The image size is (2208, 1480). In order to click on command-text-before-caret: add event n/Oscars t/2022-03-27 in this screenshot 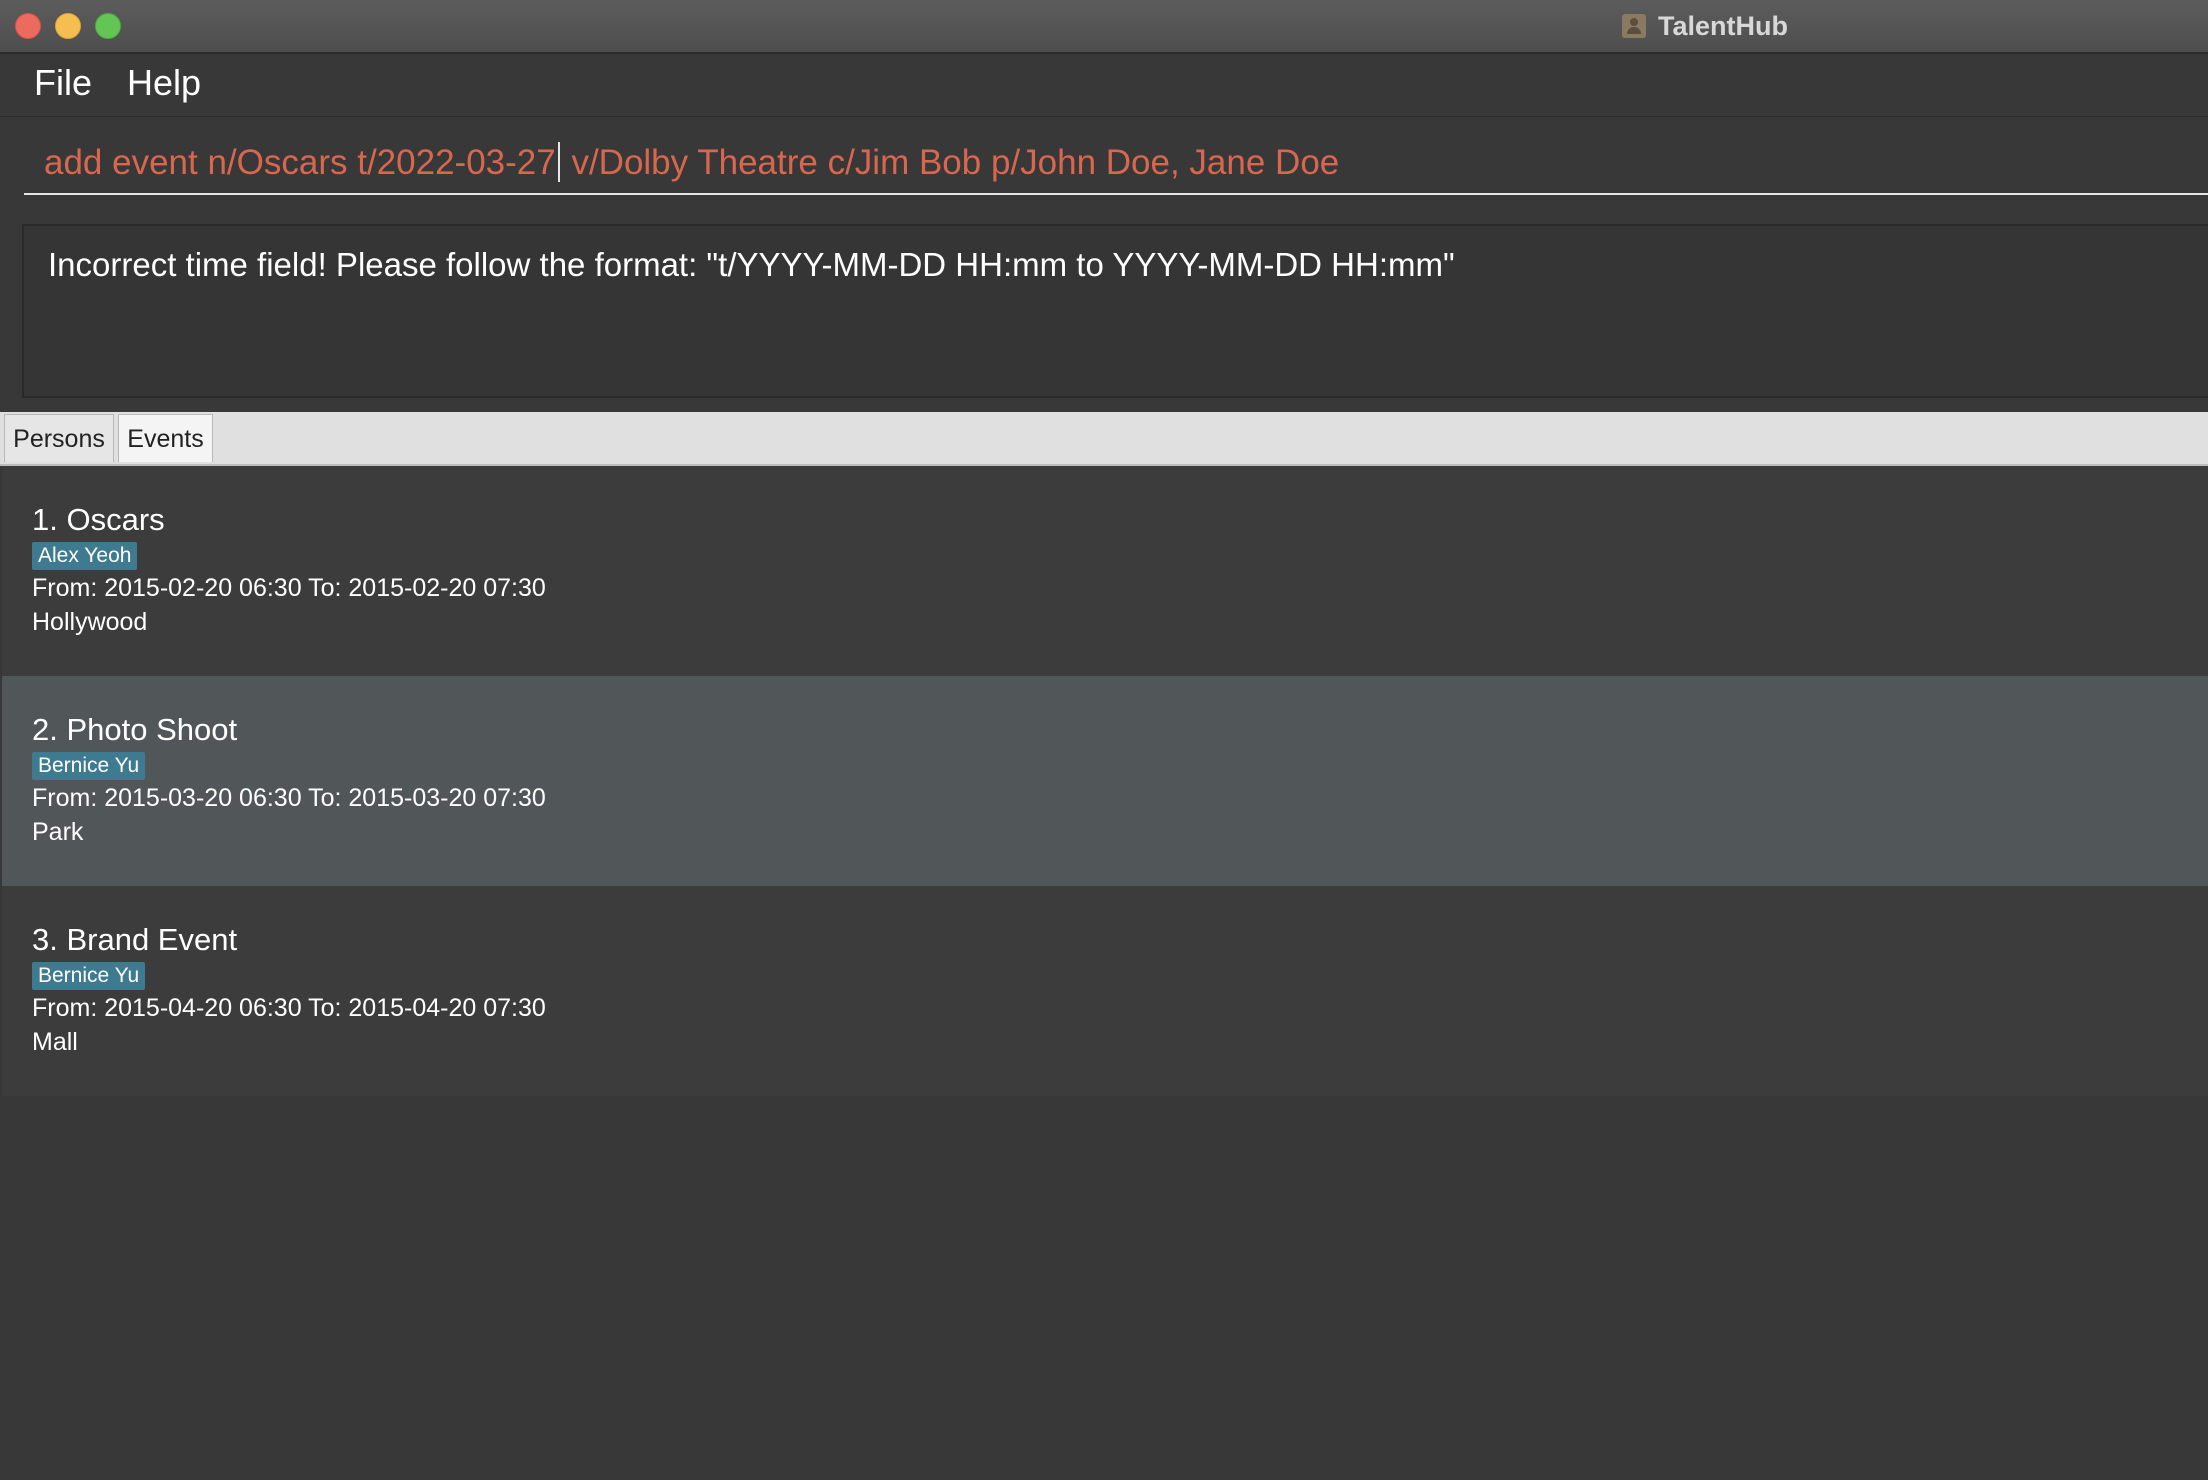, I will do `click(300, 162)`.